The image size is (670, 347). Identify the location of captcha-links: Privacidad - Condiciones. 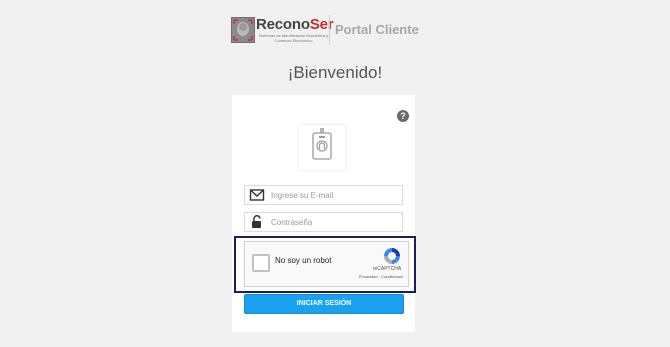
(381, 276).